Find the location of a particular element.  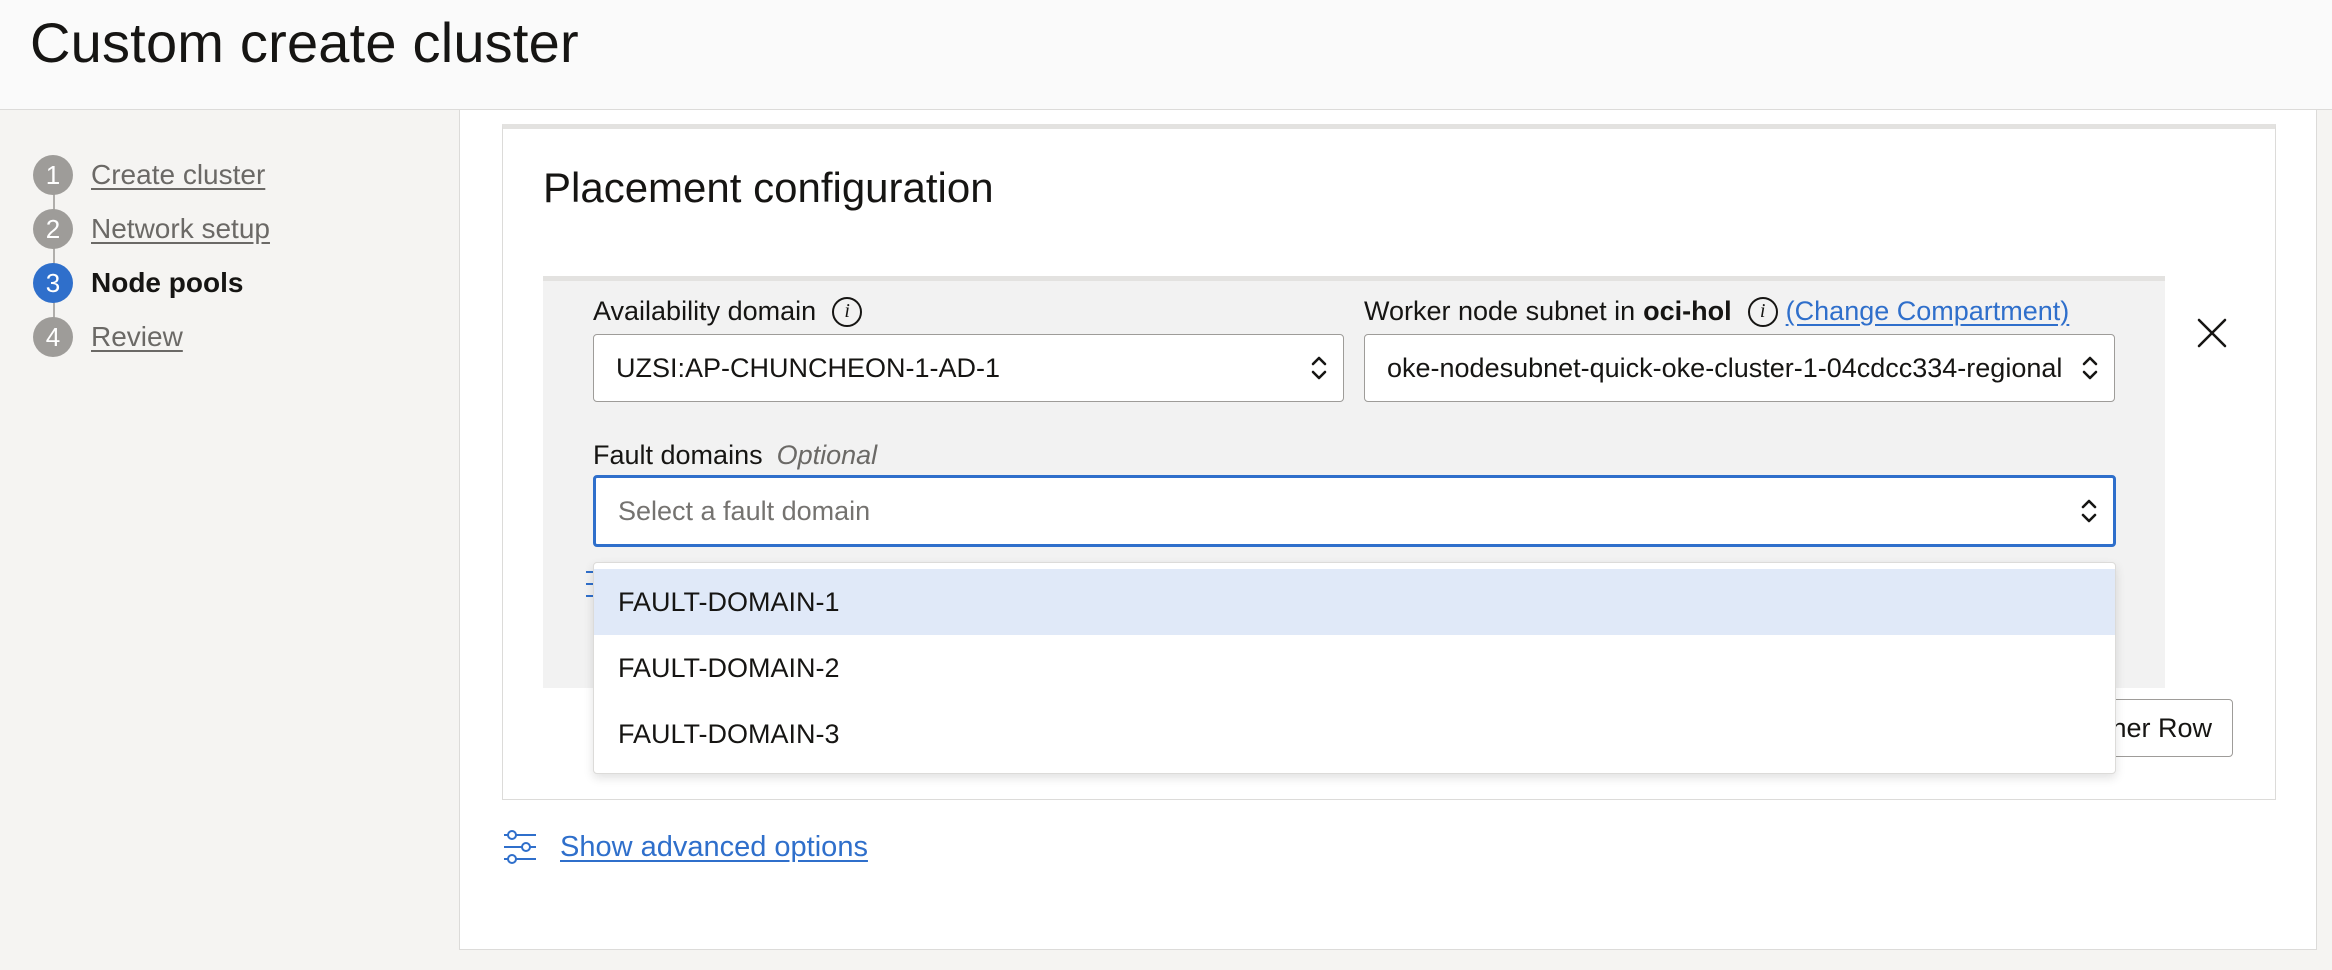

fault-domains-label: Fault domains Optional is located at coordinates (735, 455).